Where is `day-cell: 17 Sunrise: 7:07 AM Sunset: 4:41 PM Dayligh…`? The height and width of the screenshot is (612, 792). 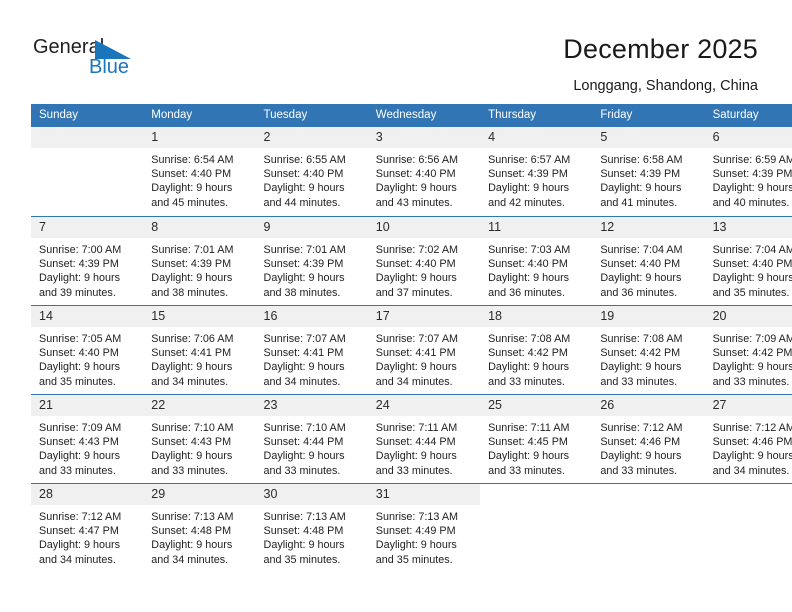
day-cell: 17 Sunrise: 7:07 AM Sunset: 4:41 PM Dayligh… is located at coordinates (424, 349).